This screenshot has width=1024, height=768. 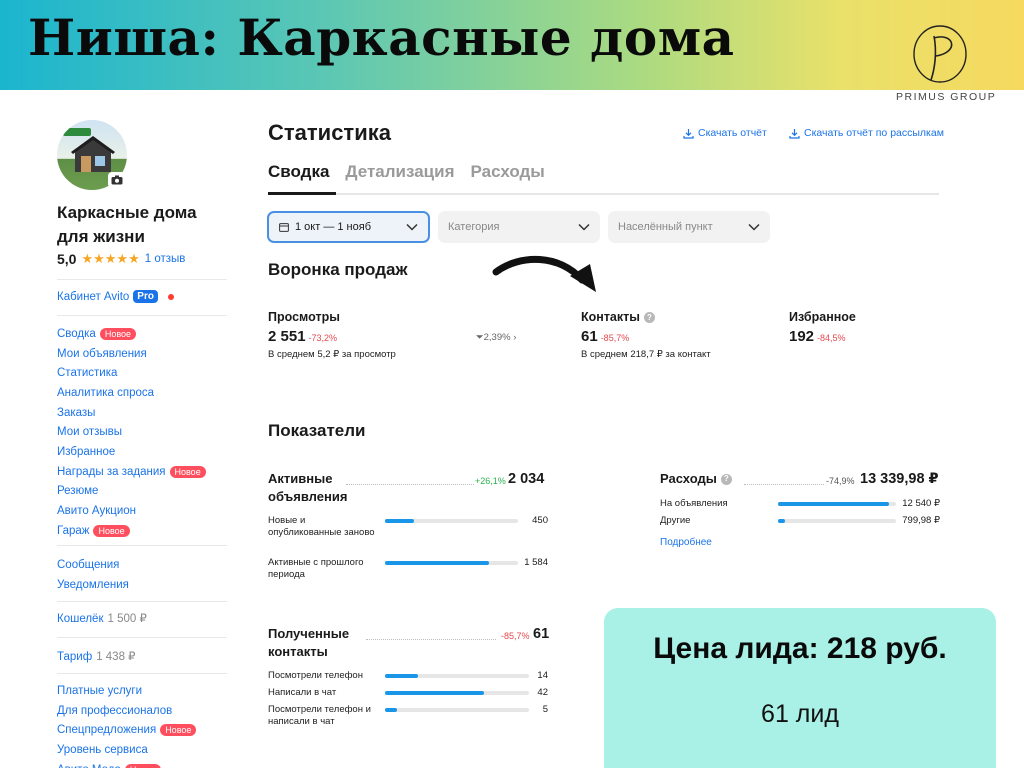 I want to click on date-range-value: 1 окт — 1 нояб, so click(x=333, y=227).